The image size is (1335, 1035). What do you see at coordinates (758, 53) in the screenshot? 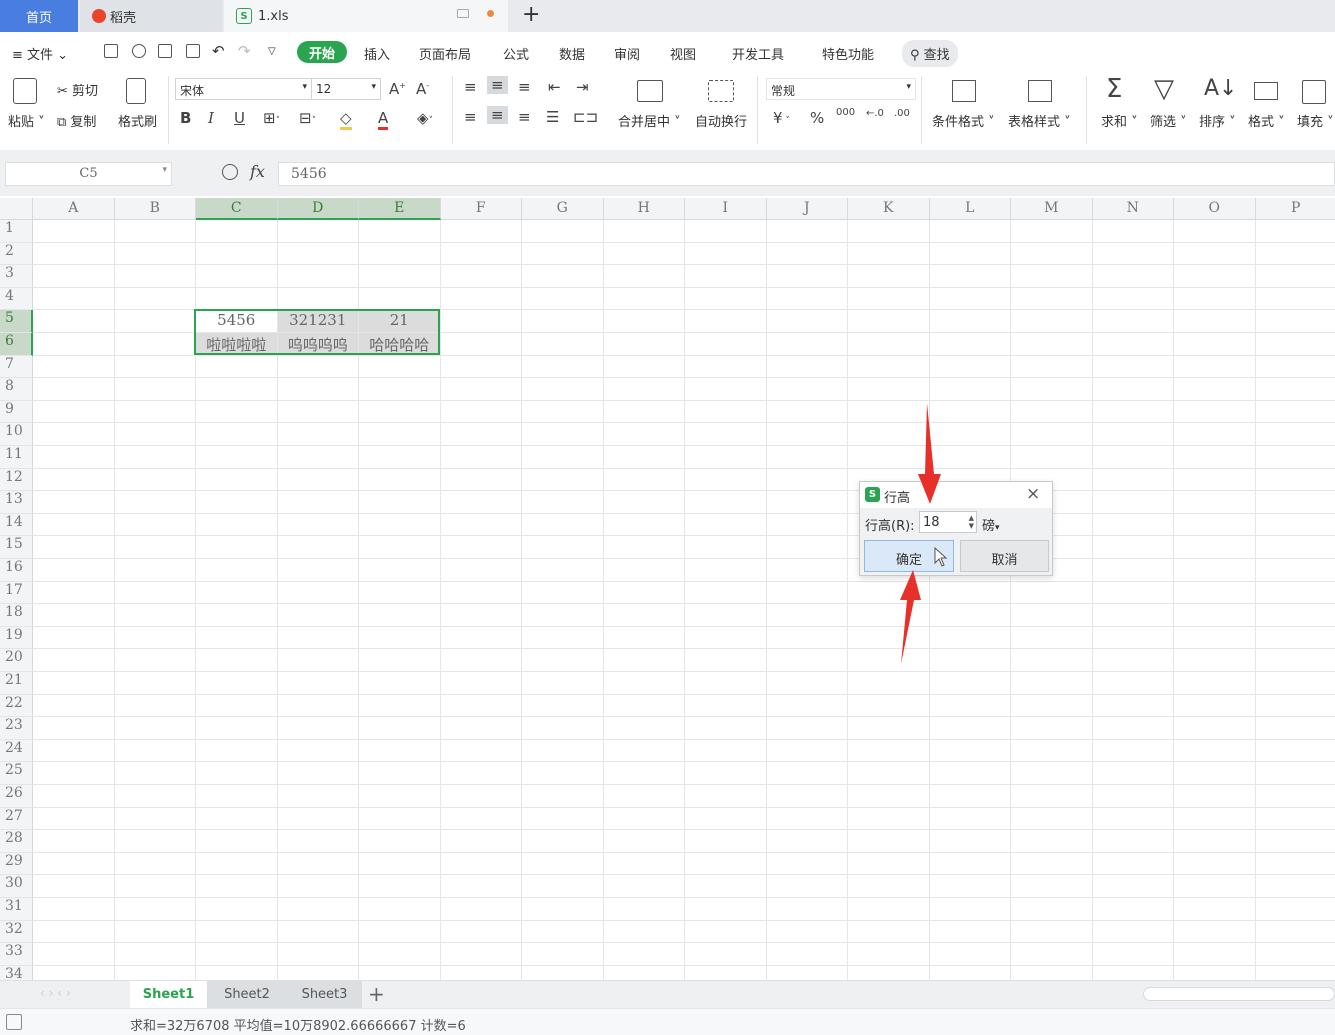
I see `menu-developer: 开发工具` at bounding box center [758, 53].